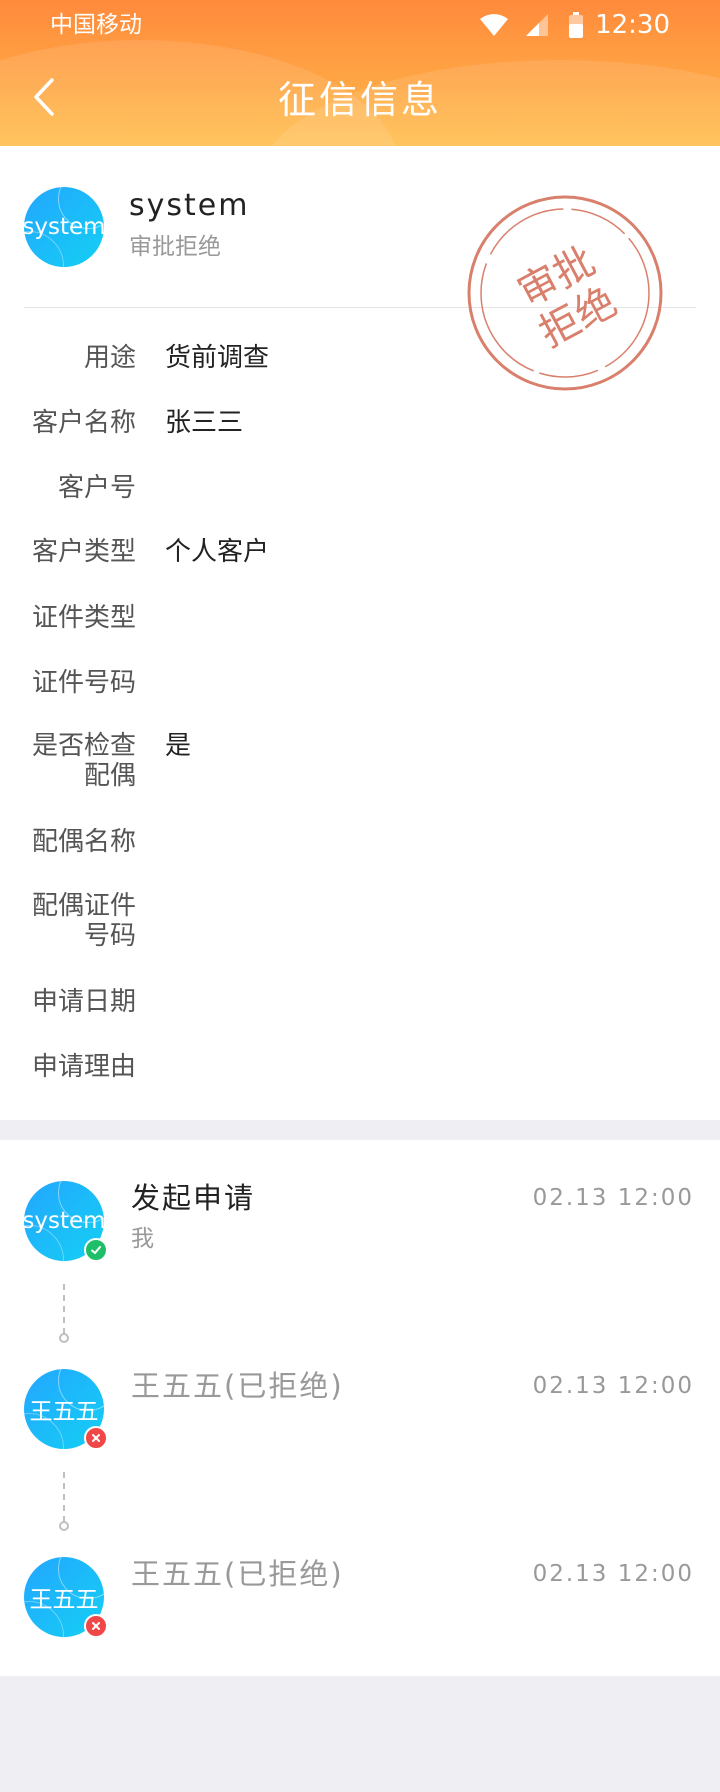 The height and width of the screenshot is (1792, 720). What do you see at coordinates (83, 683) in the screenshot?
I see `field-label-id-number: 证件号码` at bounding box center [83, 683].